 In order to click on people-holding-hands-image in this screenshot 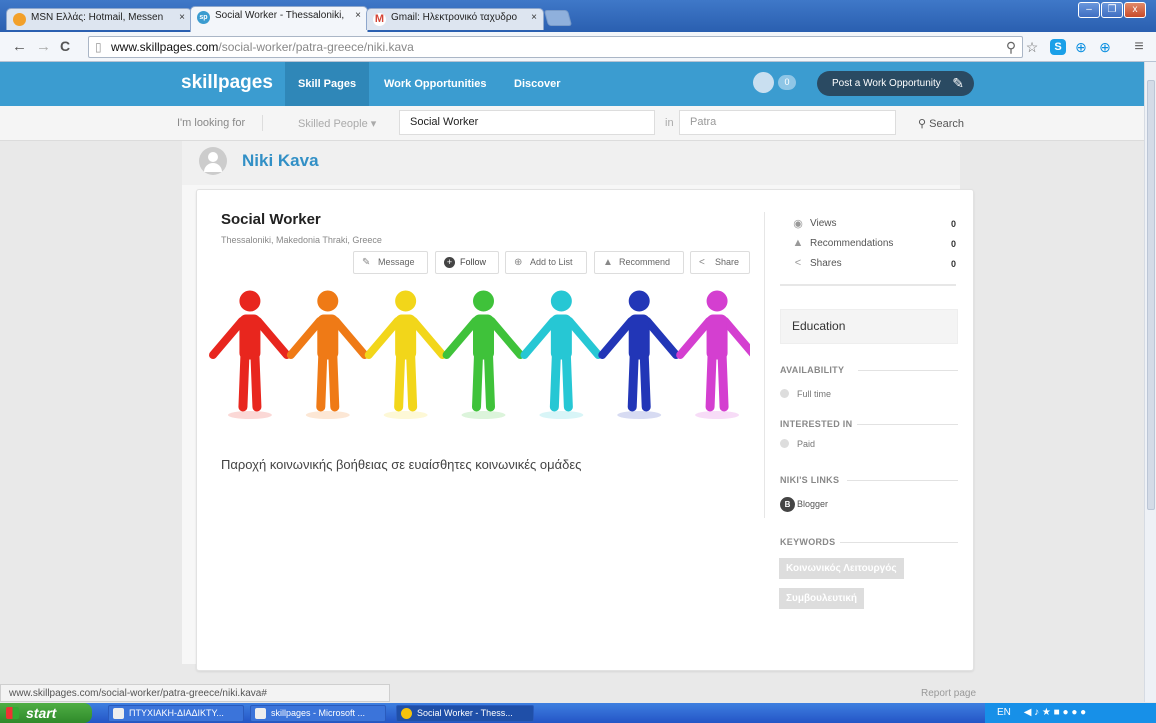, I will do `click(479, 354)`.